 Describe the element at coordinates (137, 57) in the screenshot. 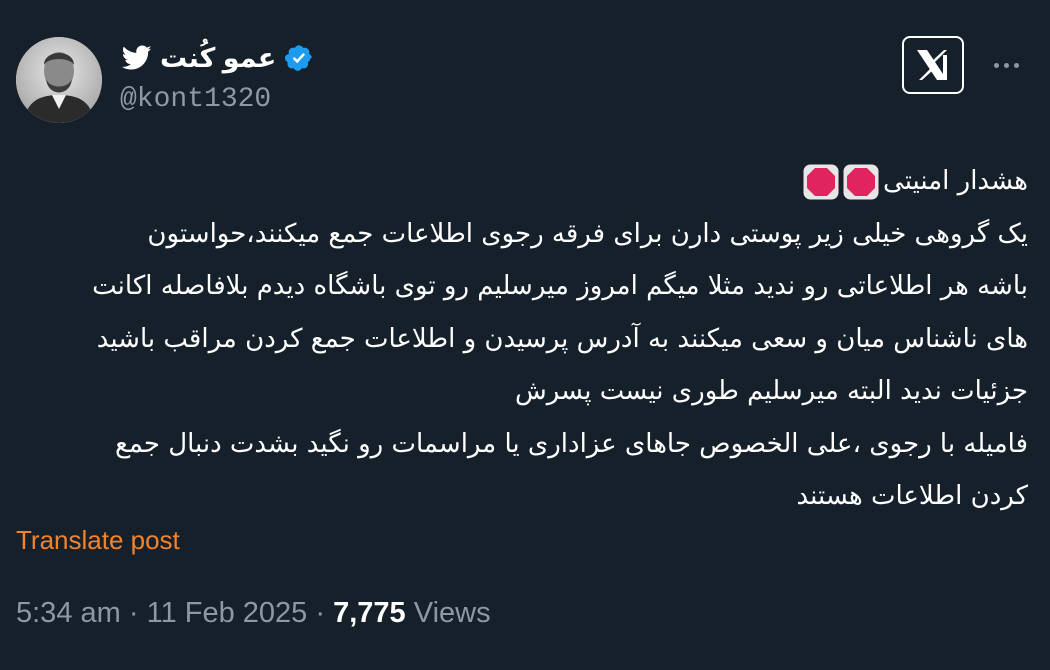

I see `twitter-bird-icon` at that location.